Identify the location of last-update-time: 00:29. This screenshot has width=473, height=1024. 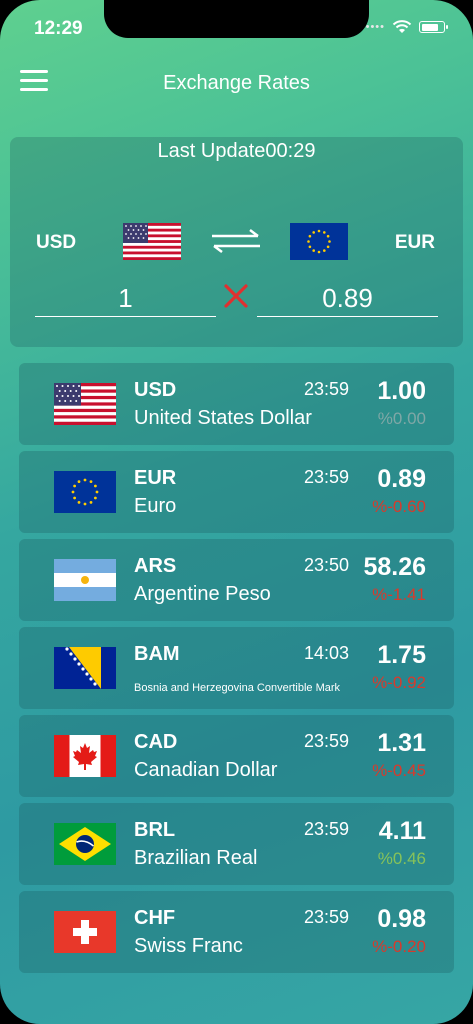
(290, 151).